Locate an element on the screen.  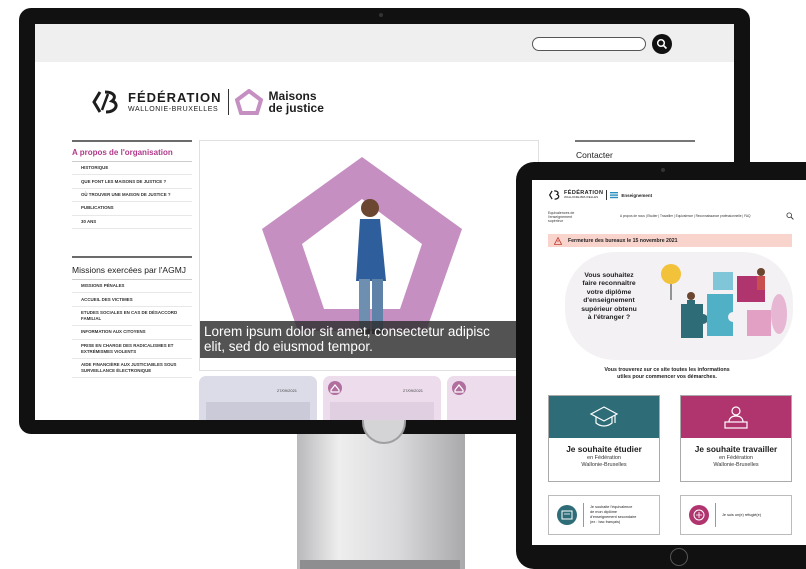
hero-caption-line2: elit, sed do eiusmod tempor. is located at coordinates (288, 346).